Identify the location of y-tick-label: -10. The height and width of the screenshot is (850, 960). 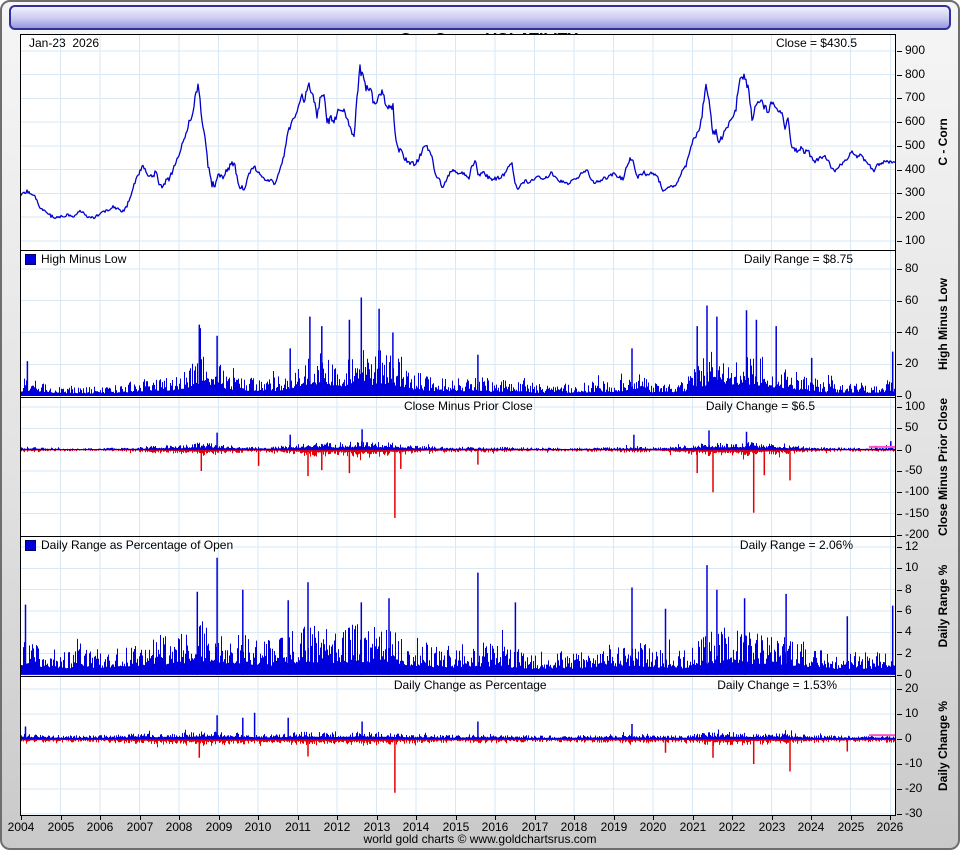
(914, 763).